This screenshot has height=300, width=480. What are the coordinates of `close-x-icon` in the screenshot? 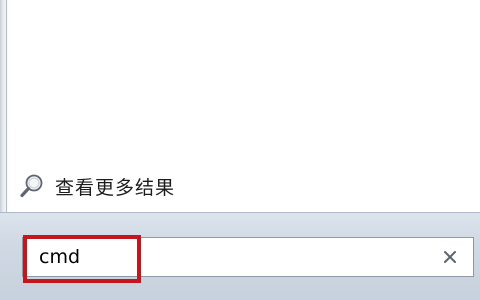 It's located at (450, 257).